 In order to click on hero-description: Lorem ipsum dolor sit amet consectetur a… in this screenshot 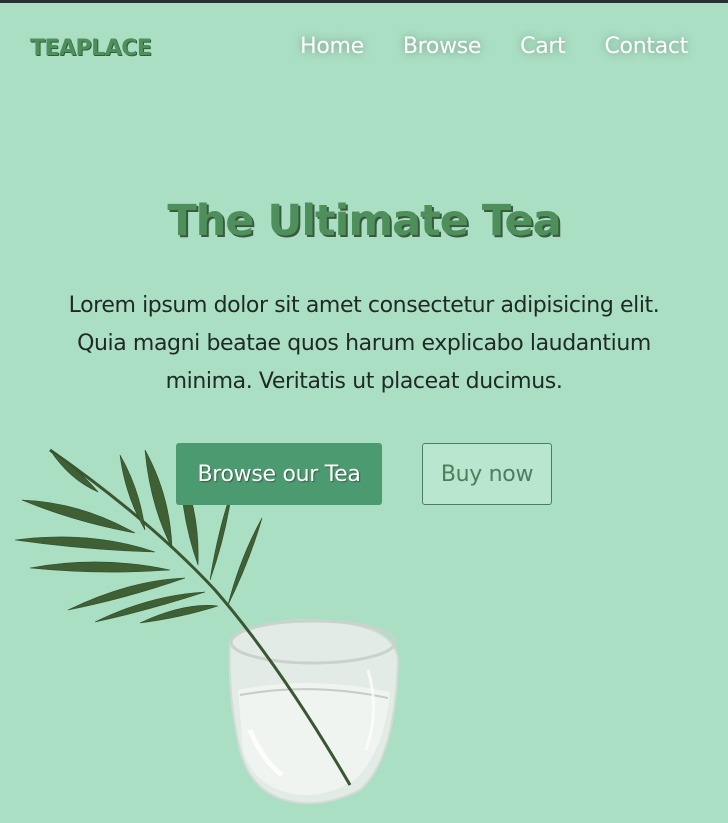, I will do `click(364, 343)`.